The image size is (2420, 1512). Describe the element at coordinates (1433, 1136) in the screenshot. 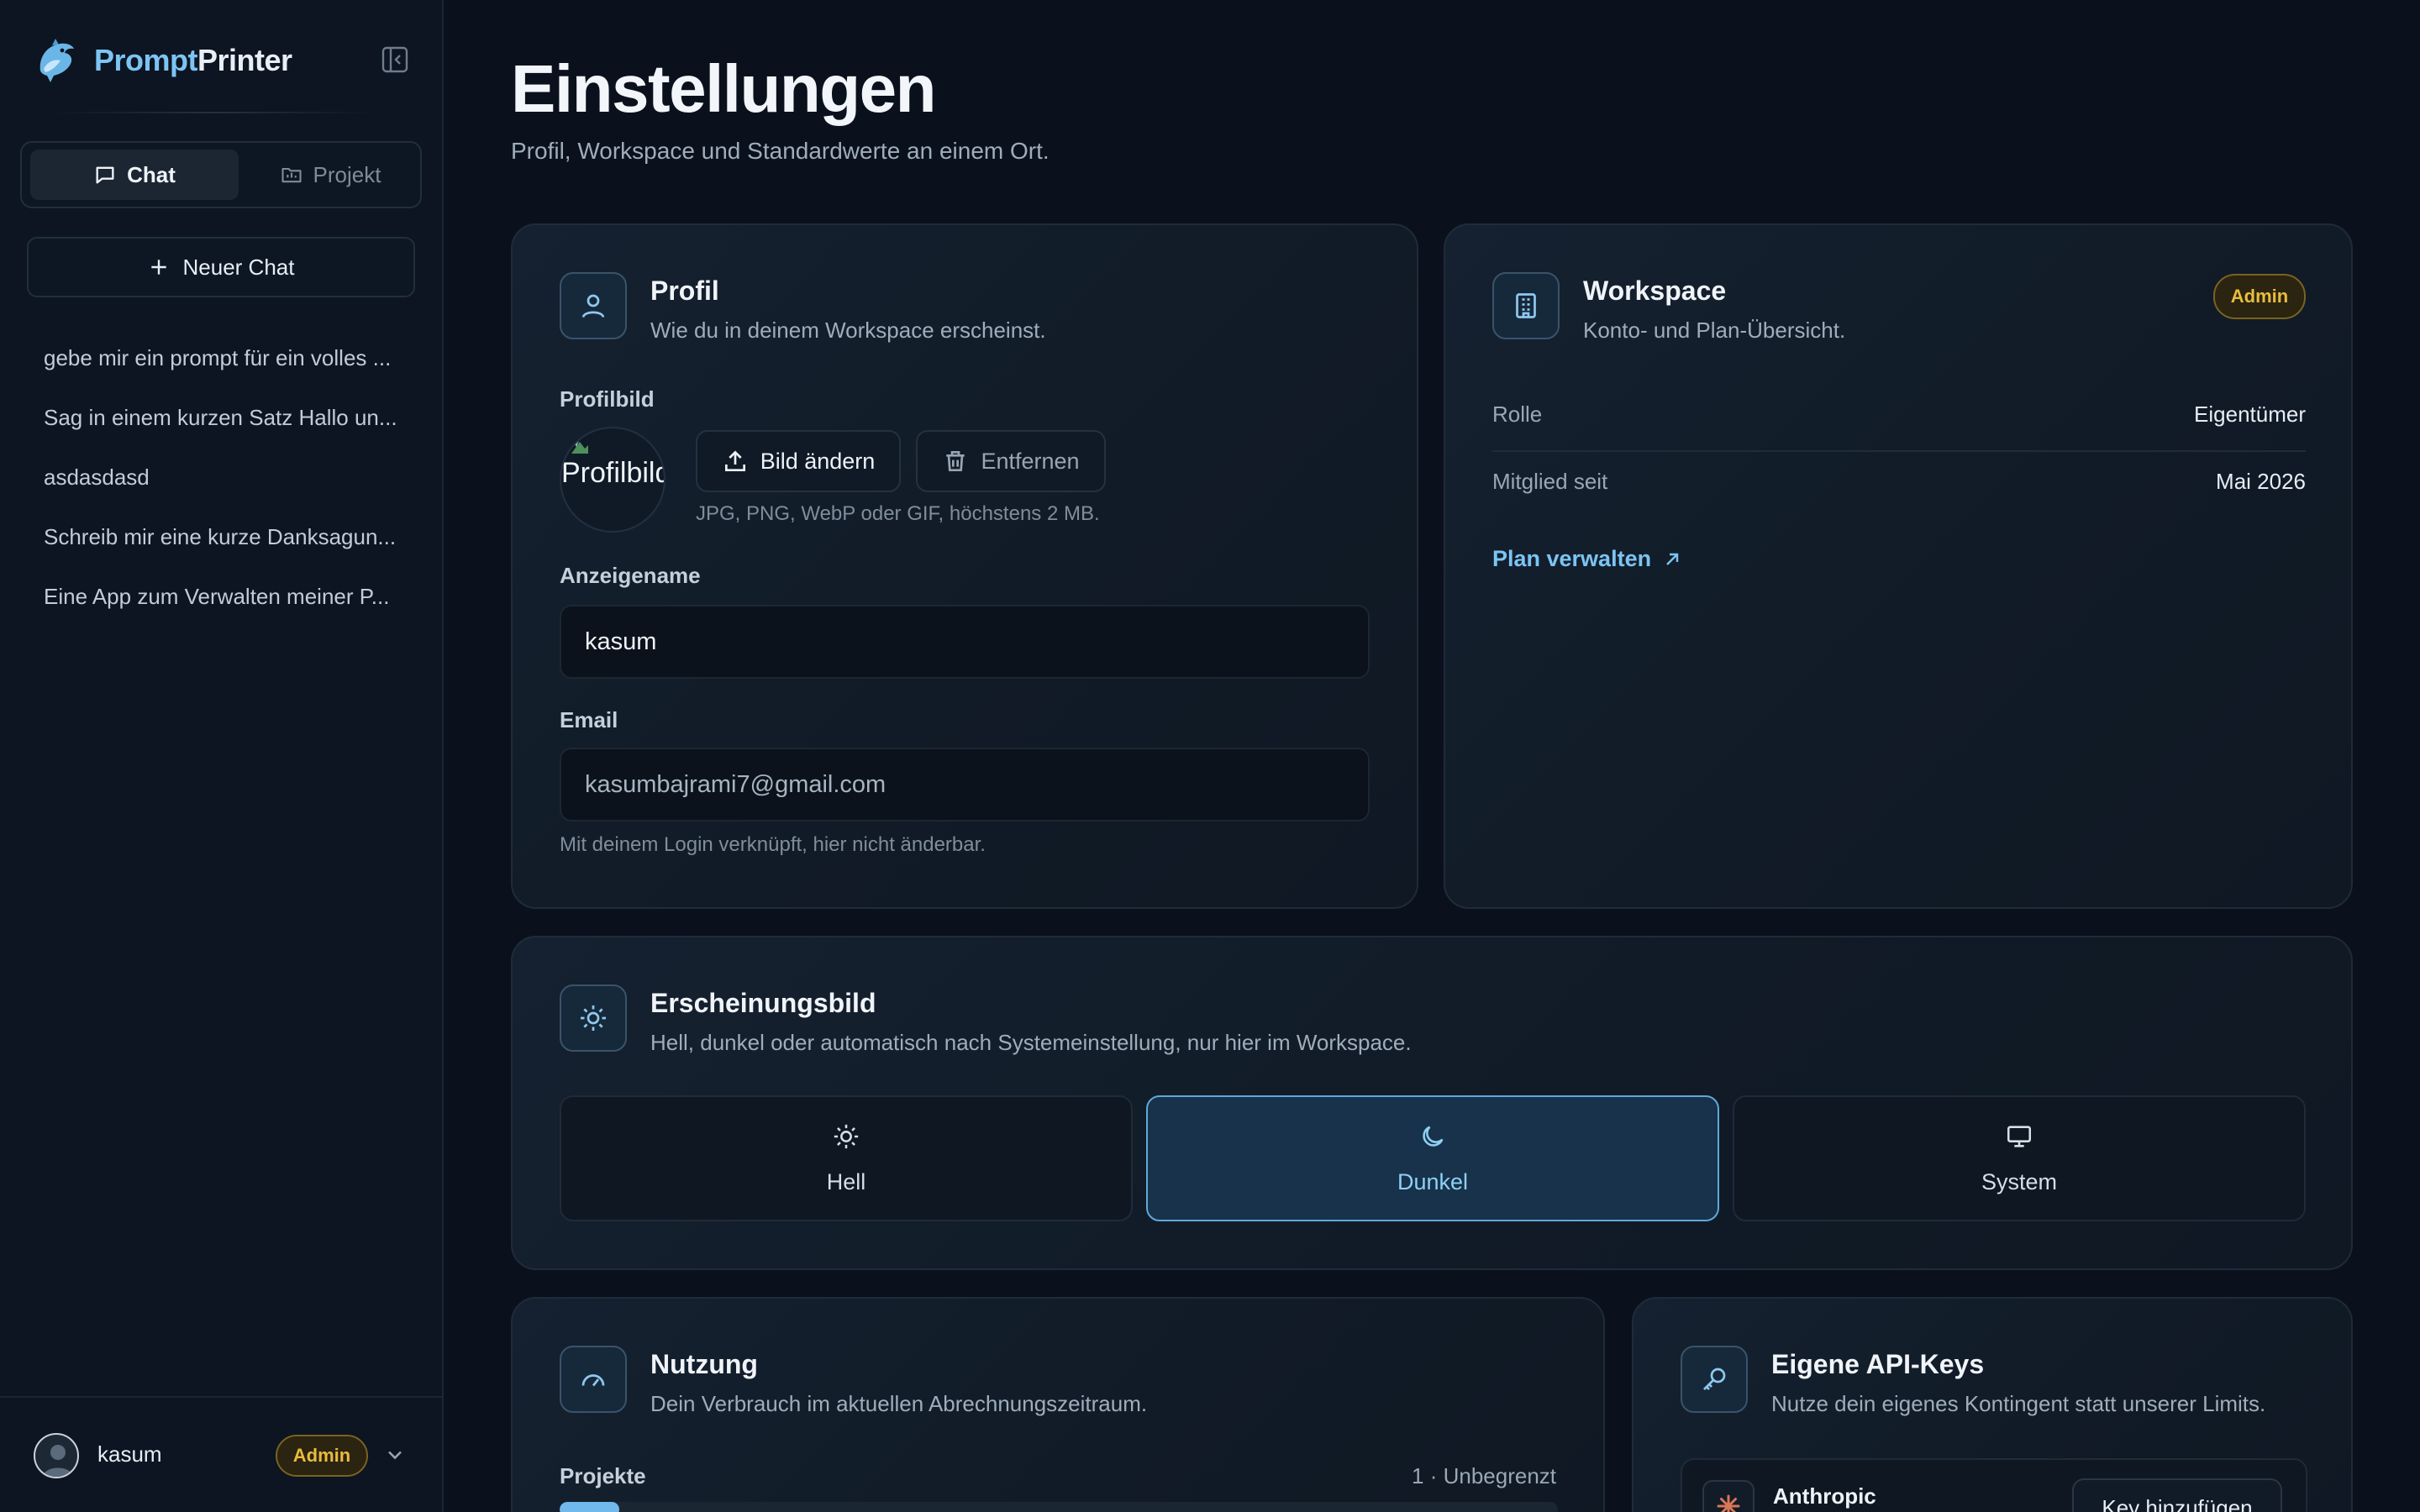

I see `moon-icon` at that location.